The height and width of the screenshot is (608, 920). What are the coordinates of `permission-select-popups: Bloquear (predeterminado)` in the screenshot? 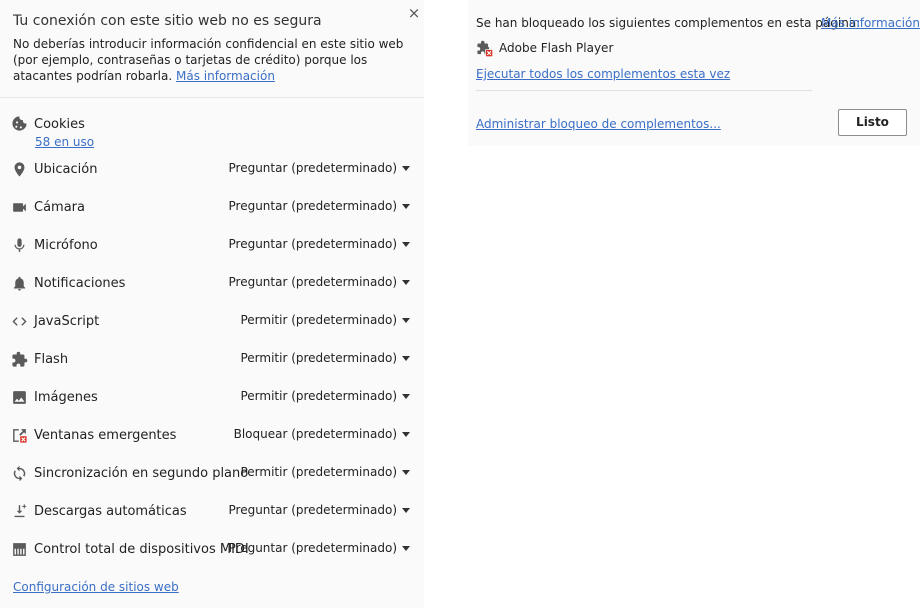 It's located at (322, 434).